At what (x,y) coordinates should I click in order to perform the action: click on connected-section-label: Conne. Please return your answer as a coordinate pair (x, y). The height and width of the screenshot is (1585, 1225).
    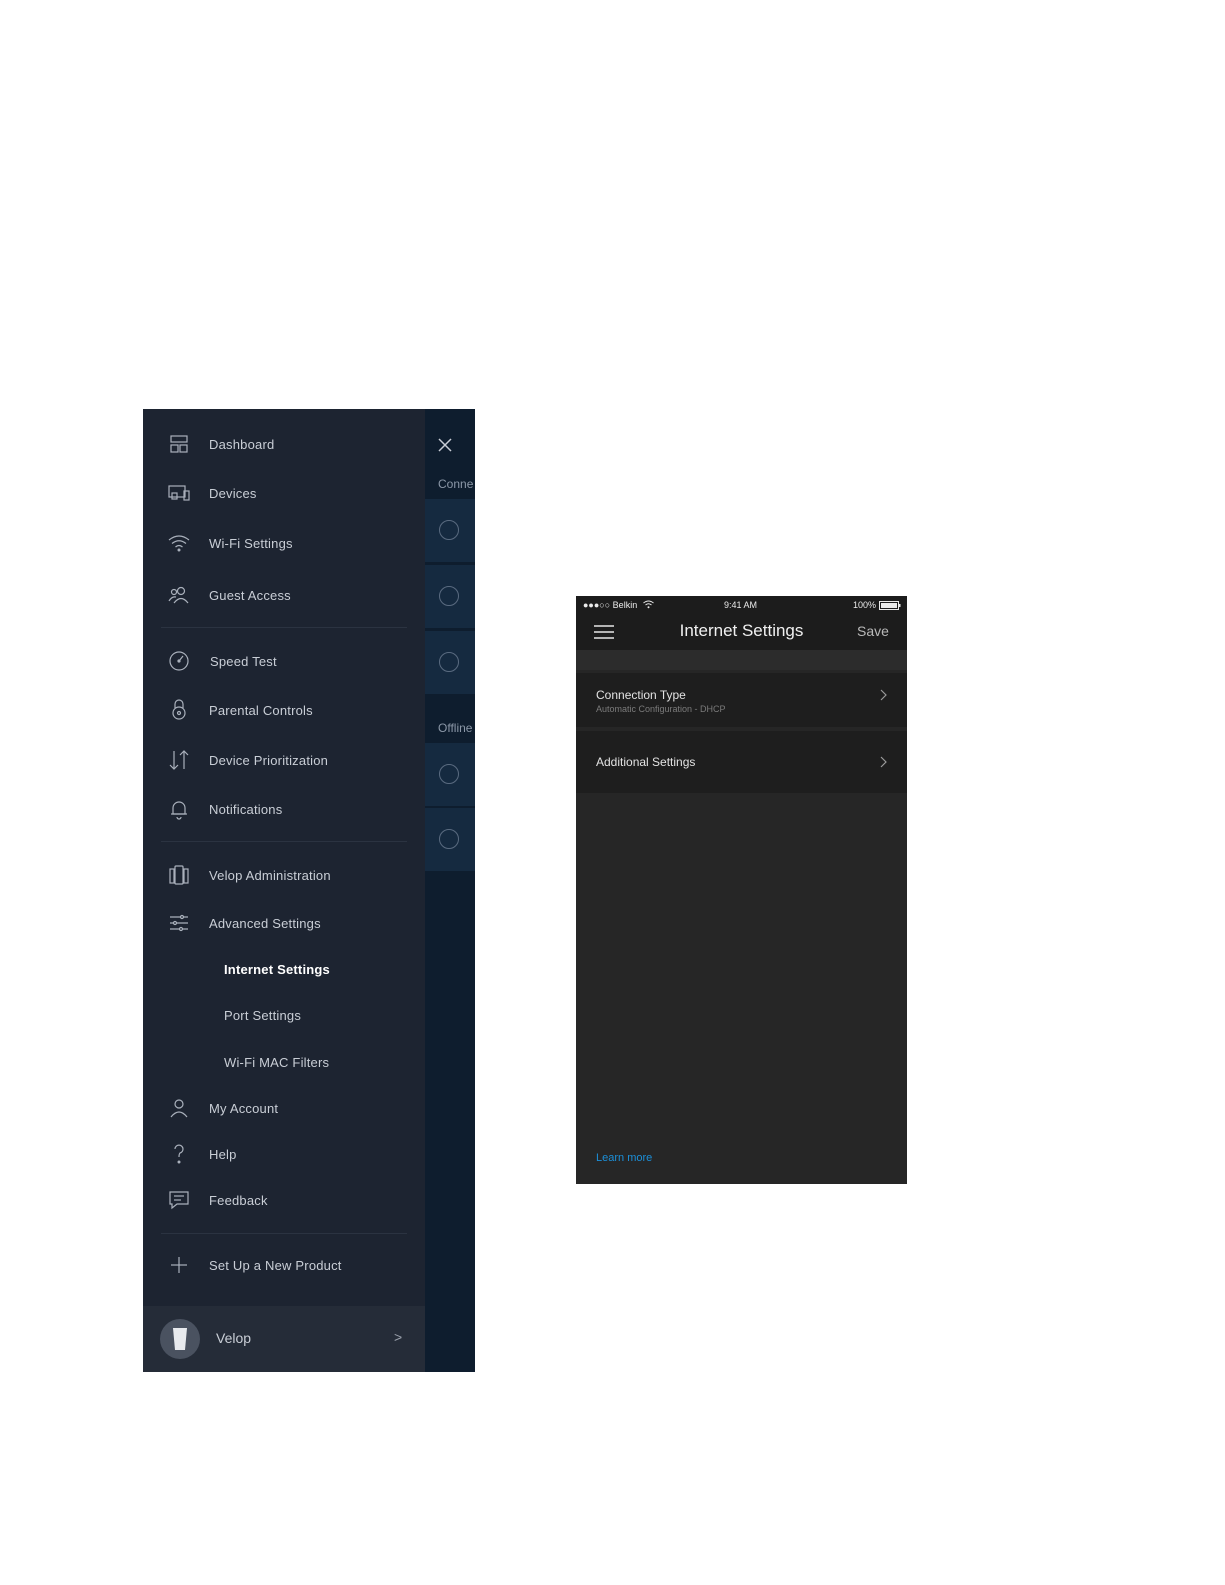
    Looking at the image, I should click on (456, 484).